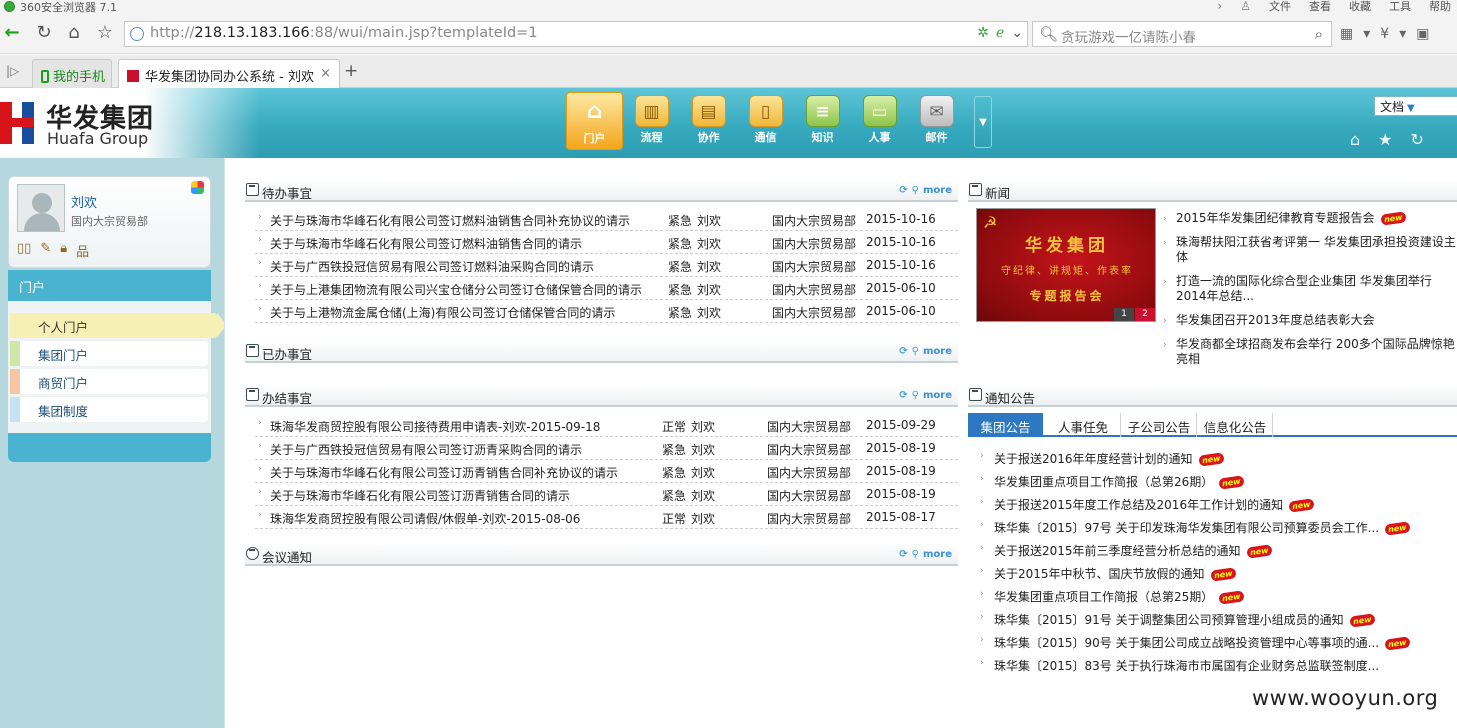 The width and height of the screenshot is (1457, 728). I want to click on module-collaboration: ▤ 协作, so click(708, 121).